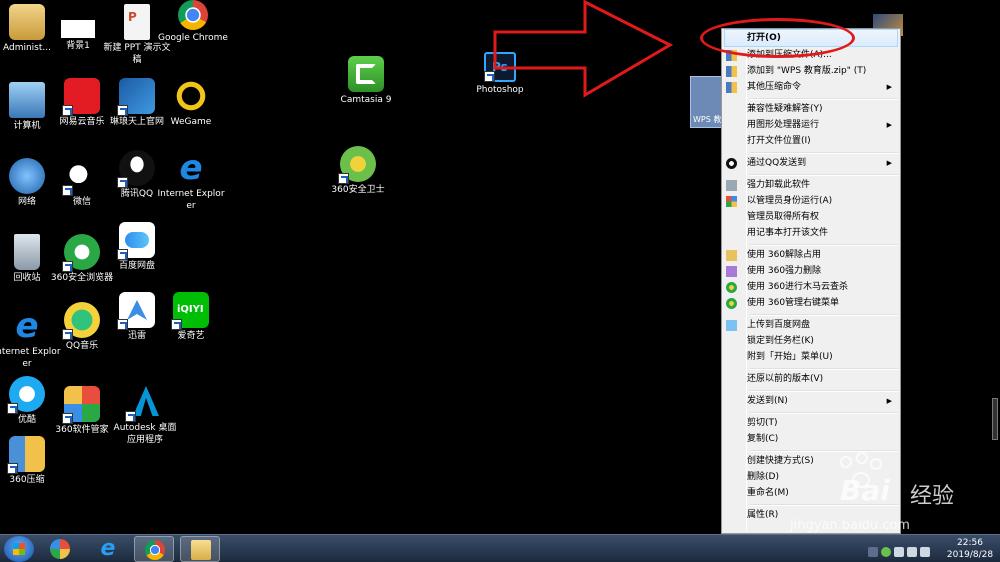 The width and height of the screenshot is (1000, 562). I want to click on menu-item-label: 使用 360管理右键菜单, so click(793, 303).